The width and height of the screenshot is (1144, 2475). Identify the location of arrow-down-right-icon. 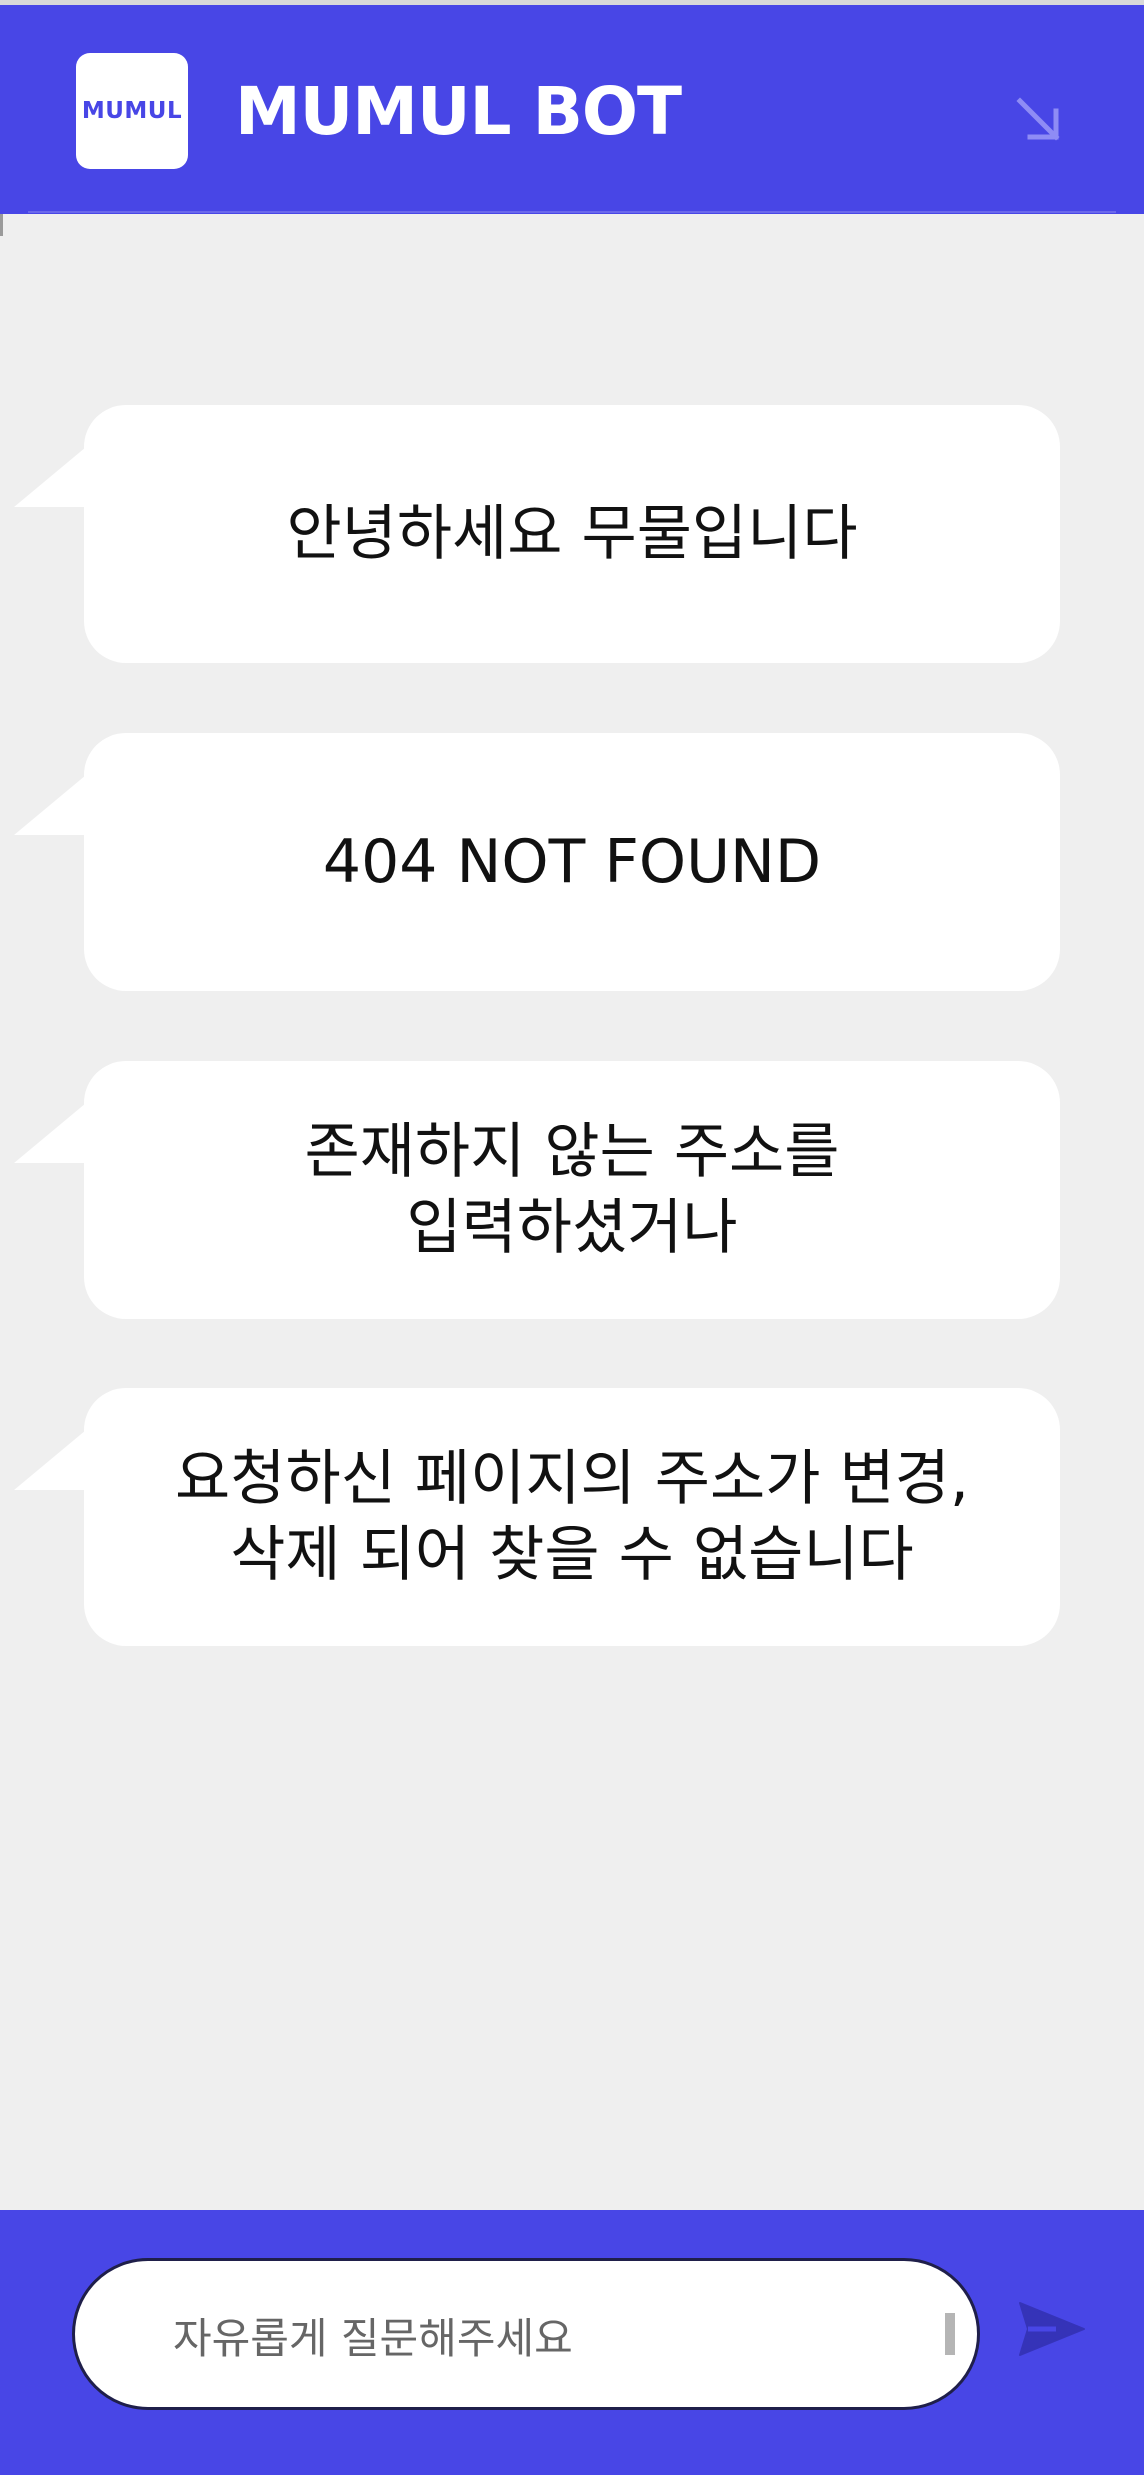
(1038, 119).